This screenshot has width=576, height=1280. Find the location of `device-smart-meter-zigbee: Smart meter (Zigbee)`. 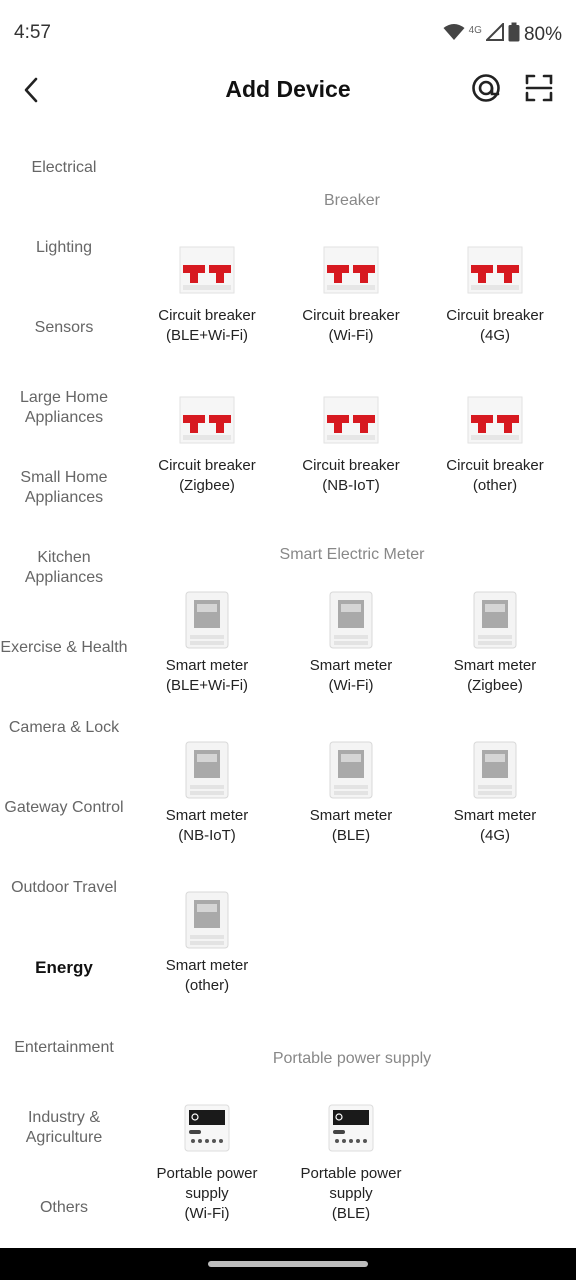

device-smart-meter-zigbee: Smart meter (Zigbee) is located at coordinates (495, 643).